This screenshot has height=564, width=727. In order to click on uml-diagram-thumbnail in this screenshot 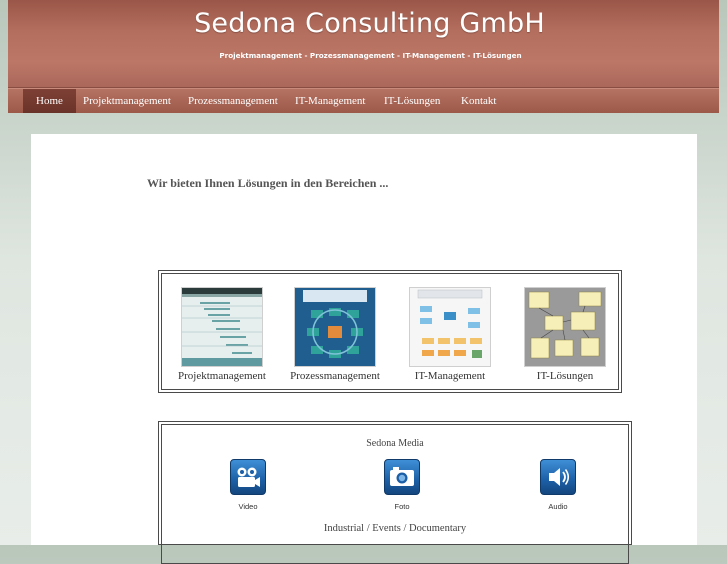, I will do `click(565, 327)`.